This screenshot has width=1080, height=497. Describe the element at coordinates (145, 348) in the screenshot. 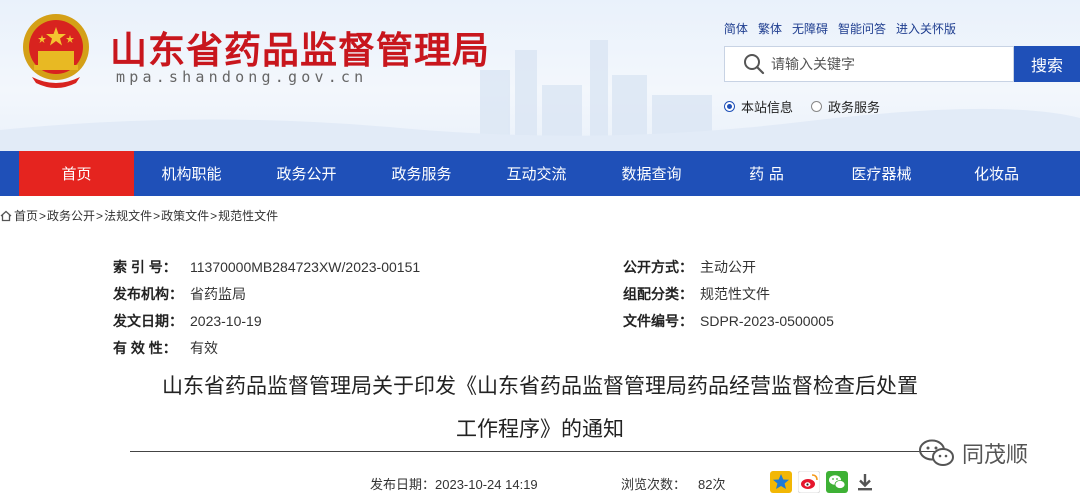

I see `meta-label: 有 效 性：` at that location.